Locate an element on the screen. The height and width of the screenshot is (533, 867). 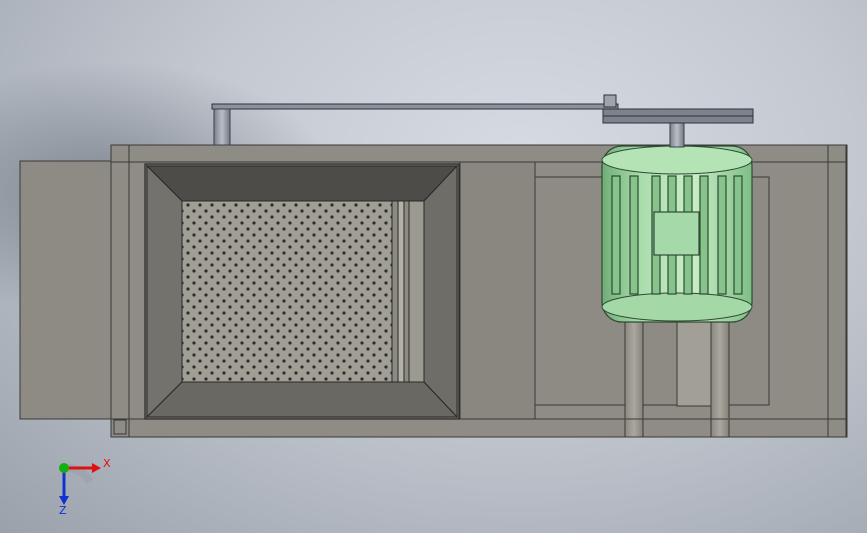
y-axis-dot is located at coordinates (64, 468).